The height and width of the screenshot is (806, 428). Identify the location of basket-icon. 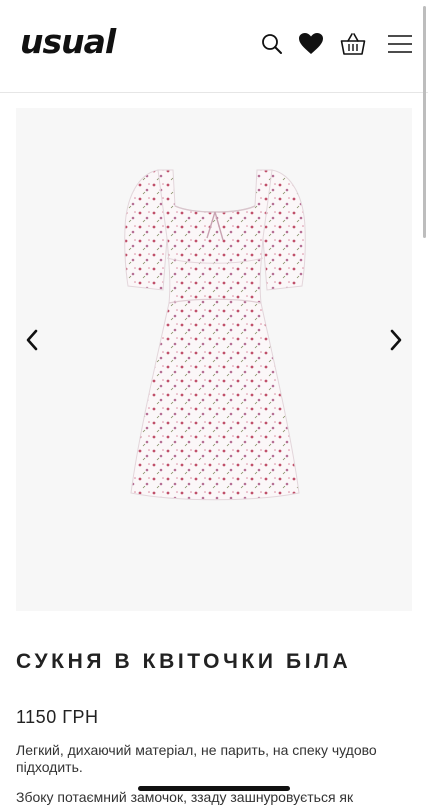
(353, 44).